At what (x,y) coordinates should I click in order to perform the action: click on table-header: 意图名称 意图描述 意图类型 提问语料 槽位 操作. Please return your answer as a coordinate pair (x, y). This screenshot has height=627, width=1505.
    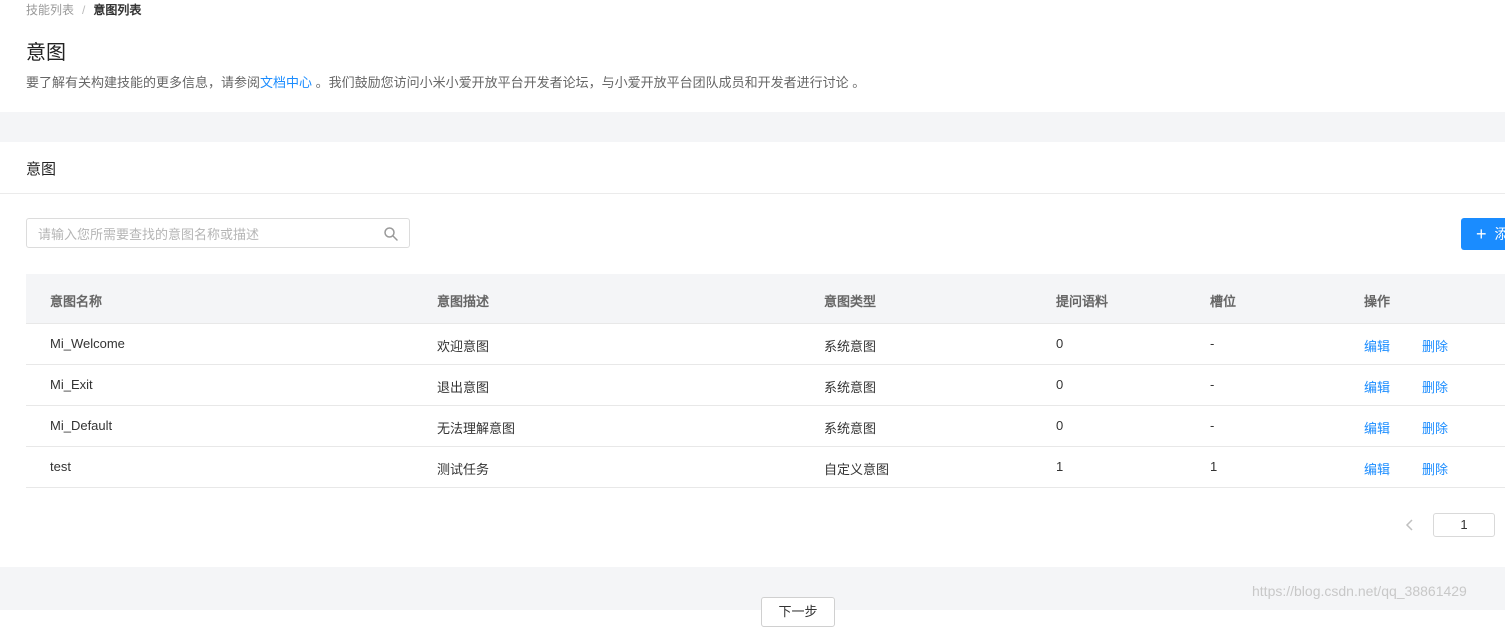
    Looking at the image, I should click on (765, 299).